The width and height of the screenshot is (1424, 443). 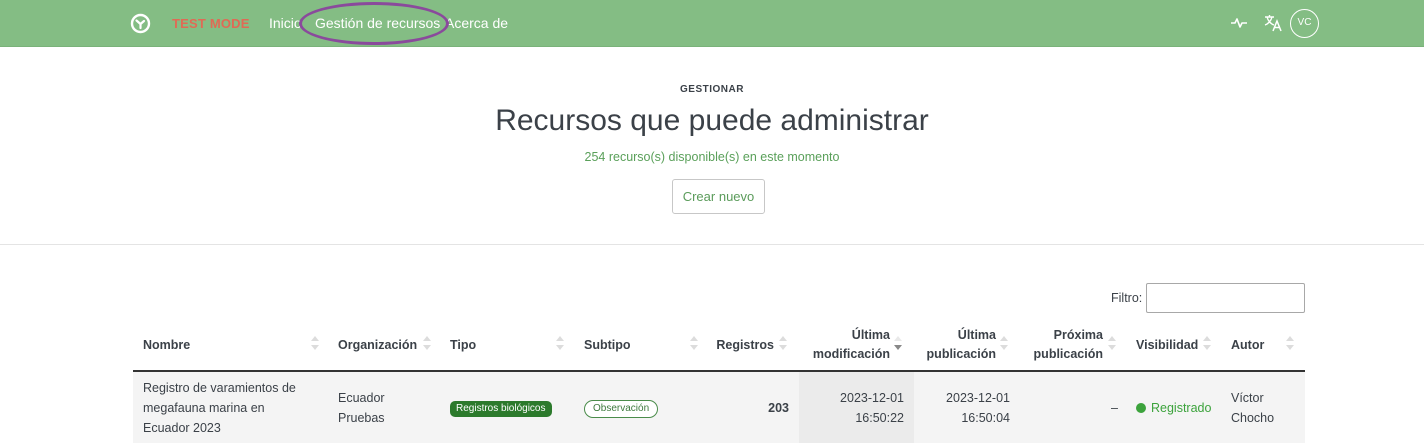 I want to click on type-badge: Registros biológicos, so click(x=501, y=409).